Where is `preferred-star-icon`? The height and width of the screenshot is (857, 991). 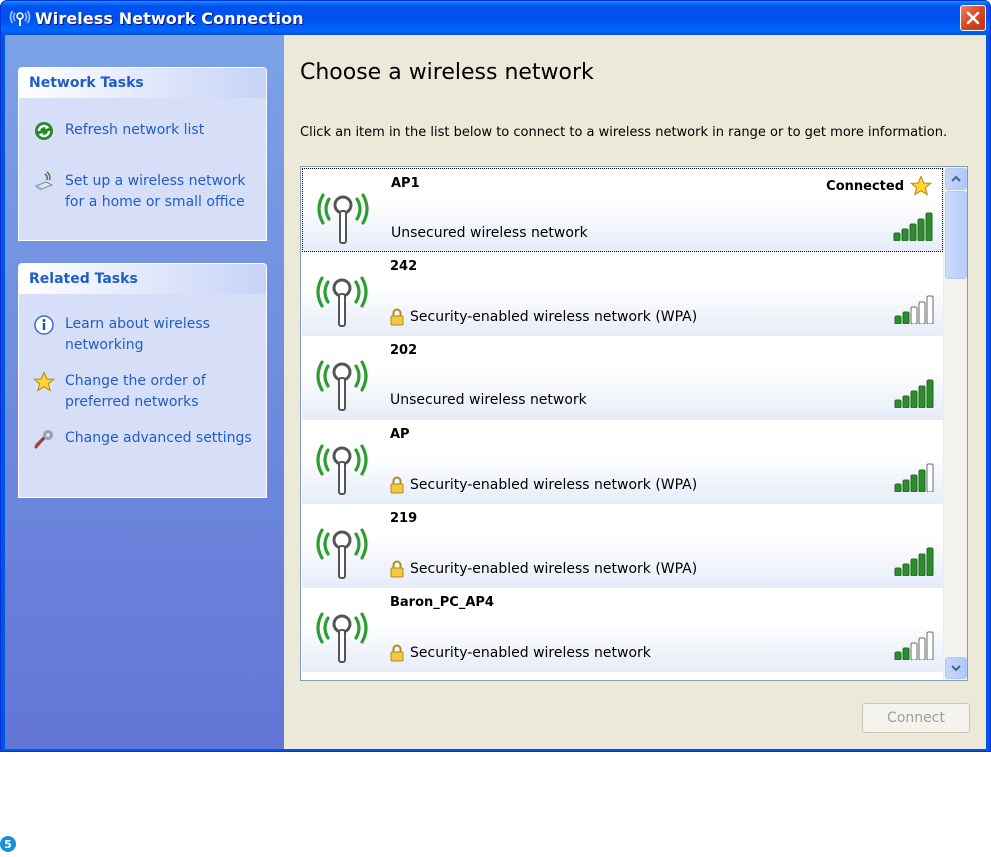
preferred-star-icon is located at coordinates (921, 185).